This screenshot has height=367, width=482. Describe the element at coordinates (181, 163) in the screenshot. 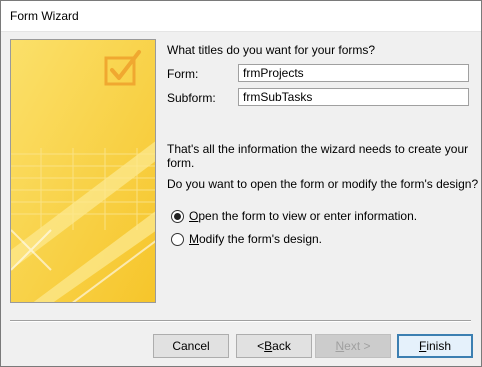

I see `info-line-2: form.` at that location.